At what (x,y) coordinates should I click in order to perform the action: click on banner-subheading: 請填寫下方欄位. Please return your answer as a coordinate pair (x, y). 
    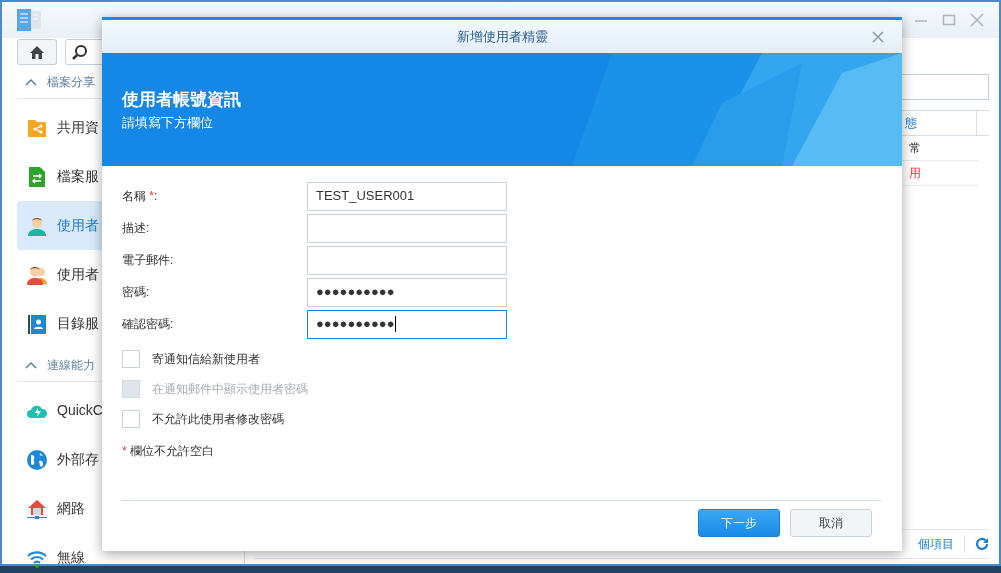
    Looking at the image, I should click on (168, 122).